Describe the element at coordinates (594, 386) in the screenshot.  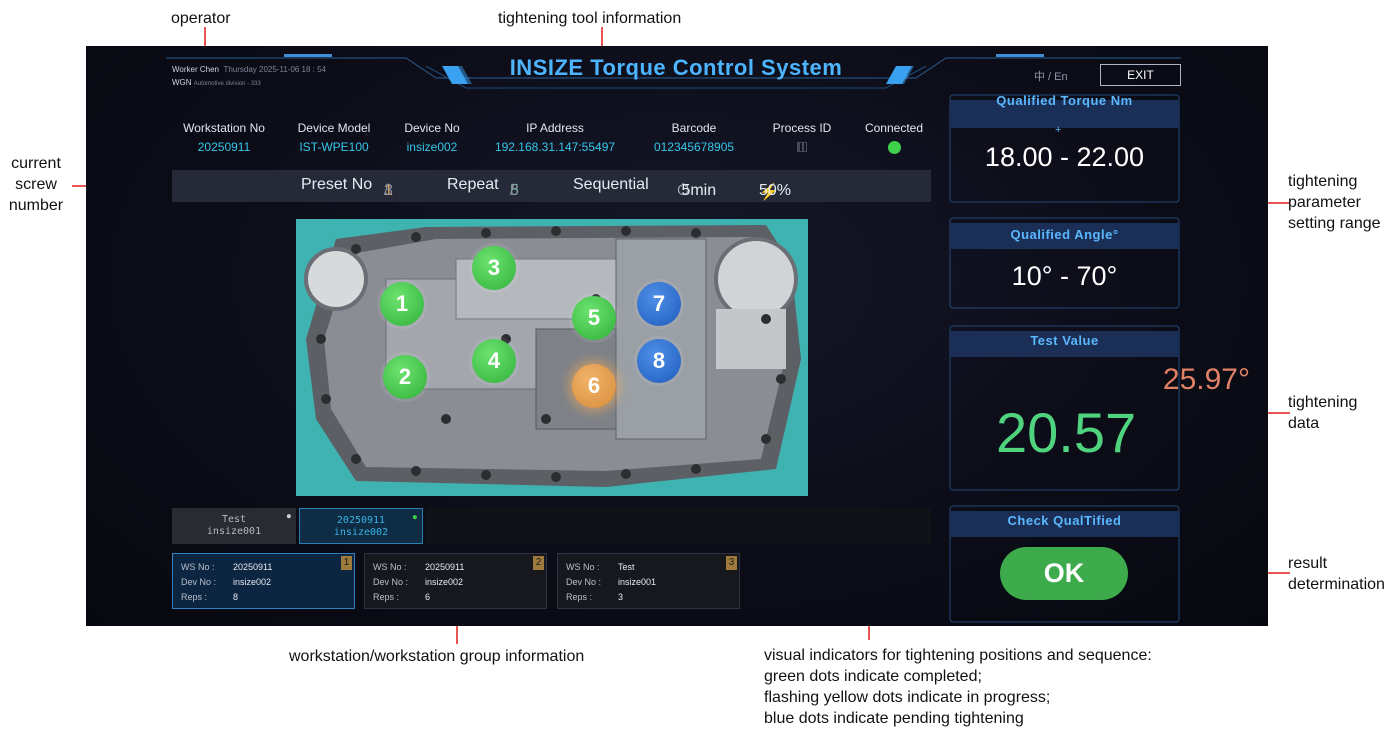
I see `screw-marker-6: 6` at that location.